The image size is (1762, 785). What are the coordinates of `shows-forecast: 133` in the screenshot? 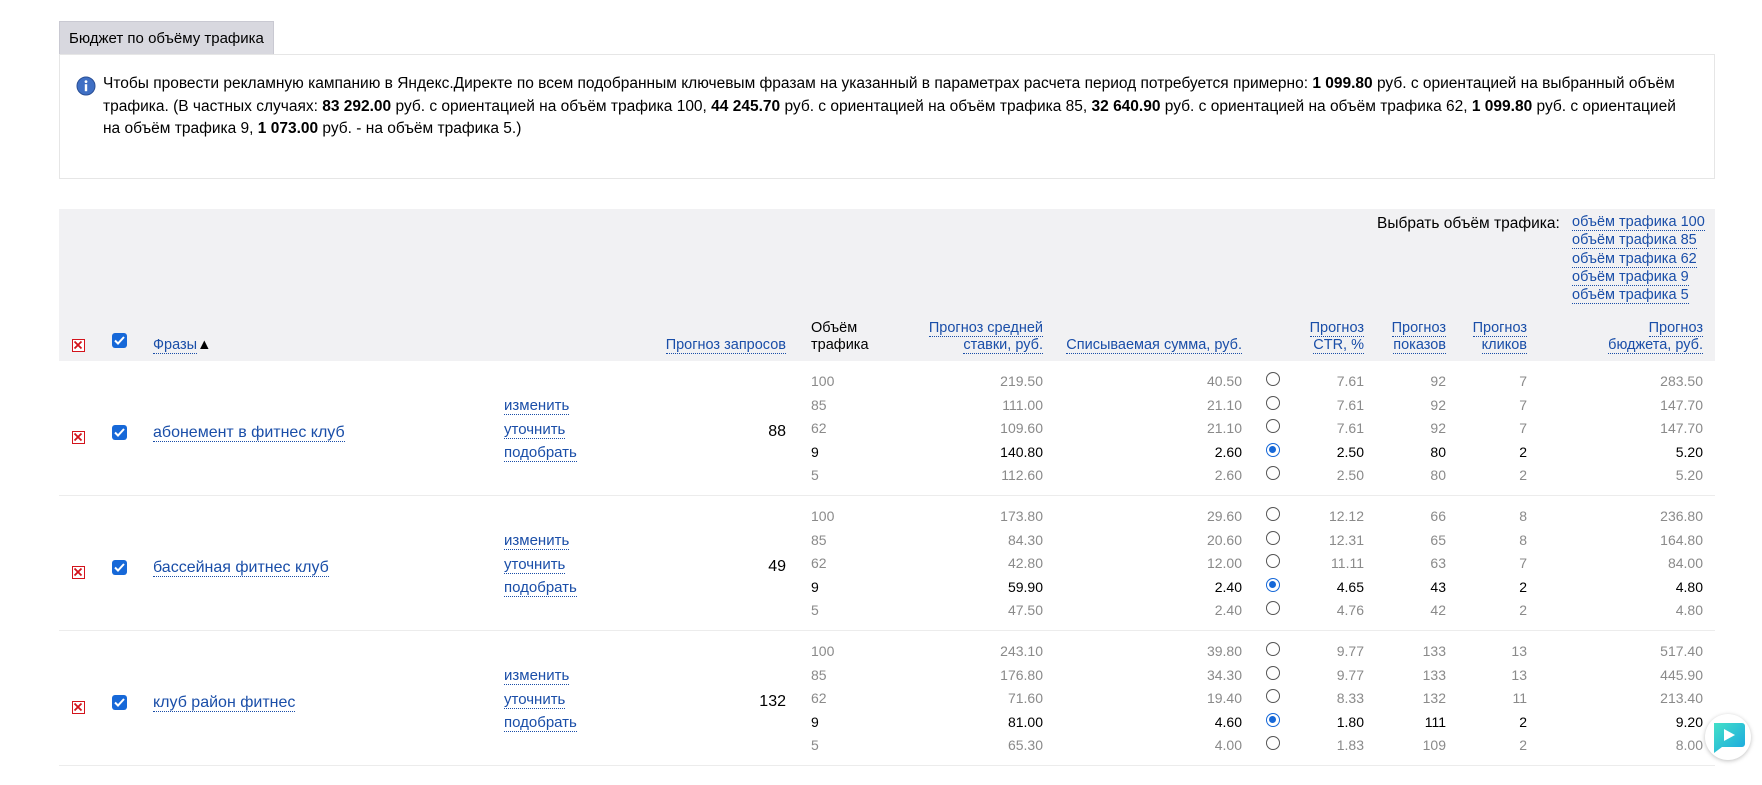 It's located at (1434, 674).